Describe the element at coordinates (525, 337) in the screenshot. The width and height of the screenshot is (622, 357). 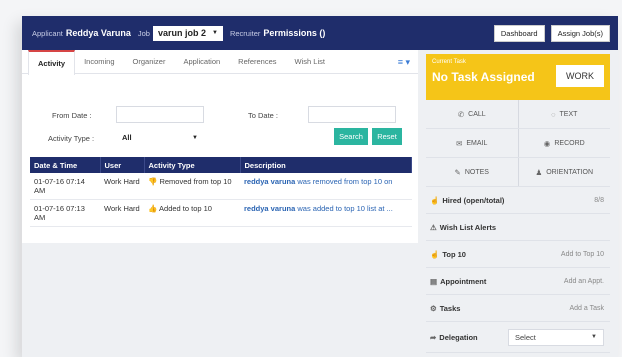
I see `delegation-select-value: Select` at that location.